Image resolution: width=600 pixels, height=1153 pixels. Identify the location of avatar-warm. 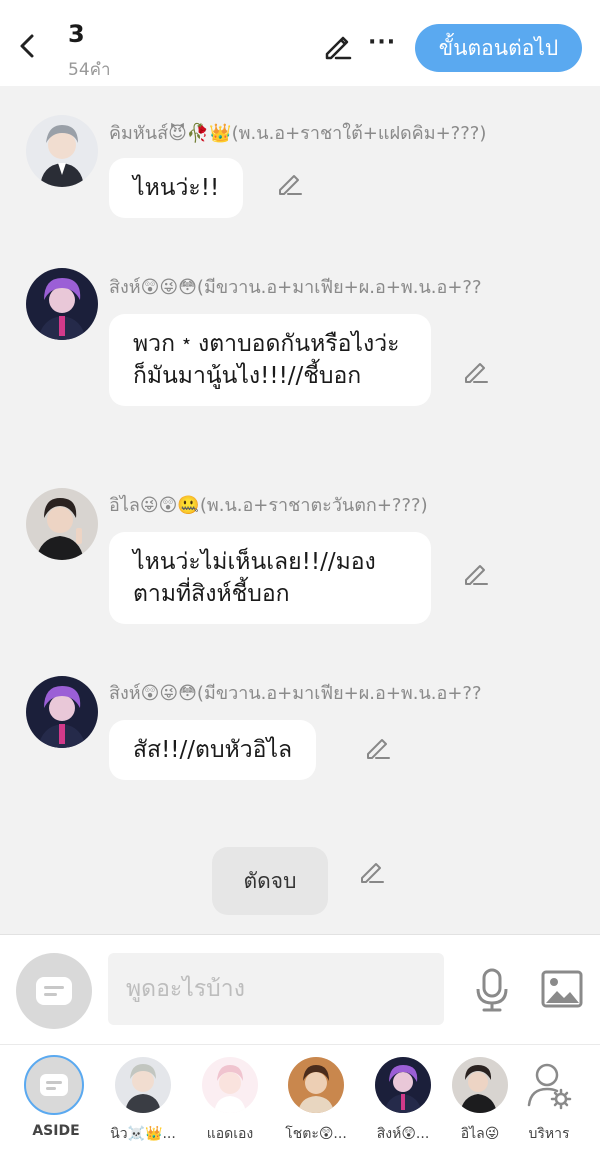
(316, 1085).